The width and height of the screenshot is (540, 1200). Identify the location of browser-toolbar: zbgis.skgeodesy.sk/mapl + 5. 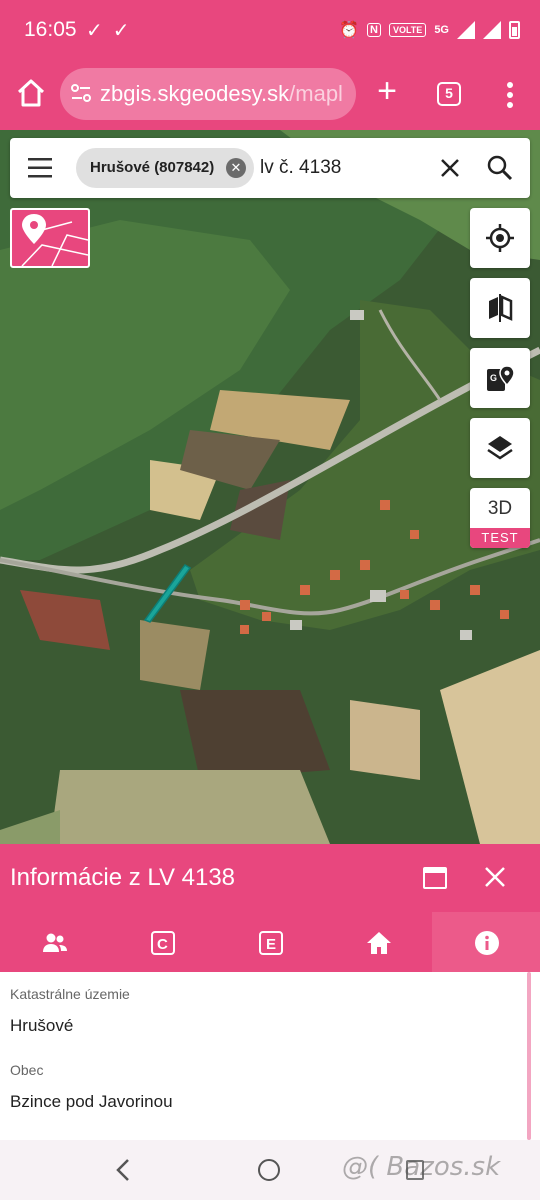
(270, 96).